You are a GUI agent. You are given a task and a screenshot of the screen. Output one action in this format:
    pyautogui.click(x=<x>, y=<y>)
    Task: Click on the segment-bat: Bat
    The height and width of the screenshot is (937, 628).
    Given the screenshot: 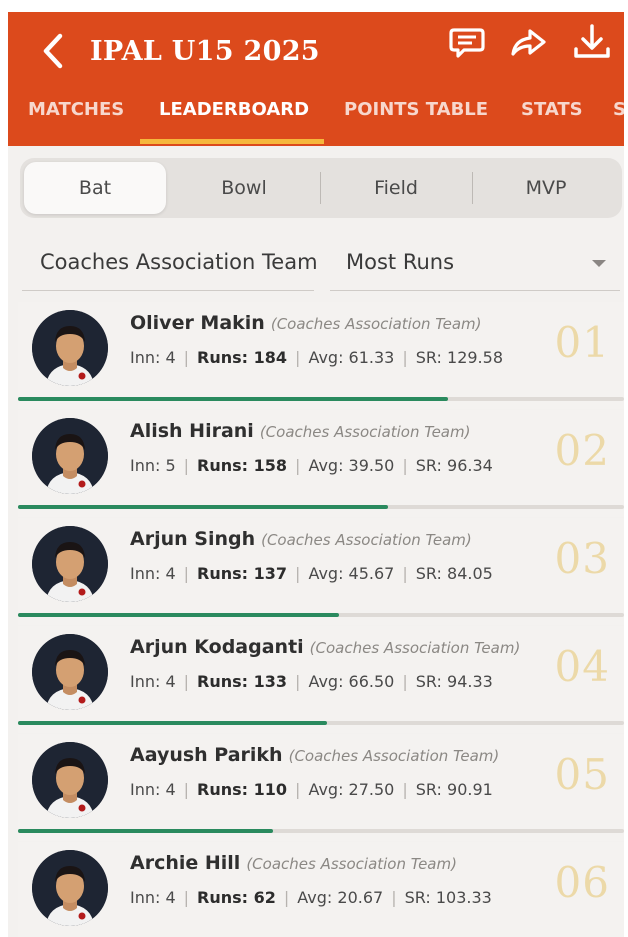 What is the action you would take?
    pyautogui.click(x=95, y=188)
    